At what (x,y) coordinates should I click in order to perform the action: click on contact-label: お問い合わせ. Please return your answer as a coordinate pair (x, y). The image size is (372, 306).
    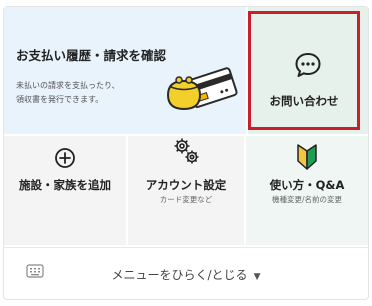
    Looking at the image, I should click on (304, 101).